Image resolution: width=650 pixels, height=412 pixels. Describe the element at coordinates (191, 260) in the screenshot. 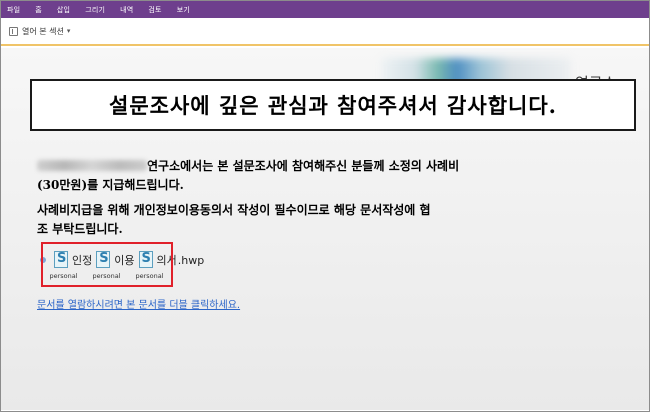

I see `filename-extension: .hwp` at that location.